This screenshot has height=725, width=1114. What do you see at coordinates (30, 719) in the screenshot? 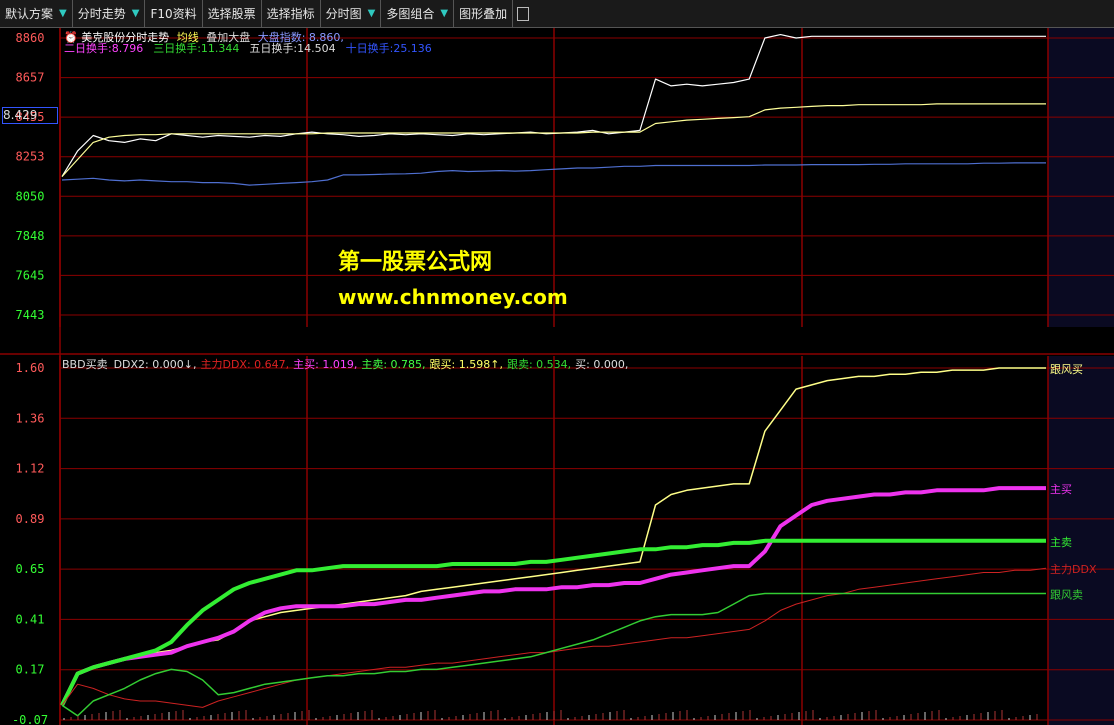
I see `lower-y-tick: -0.07` at bounding box center [30, 719].